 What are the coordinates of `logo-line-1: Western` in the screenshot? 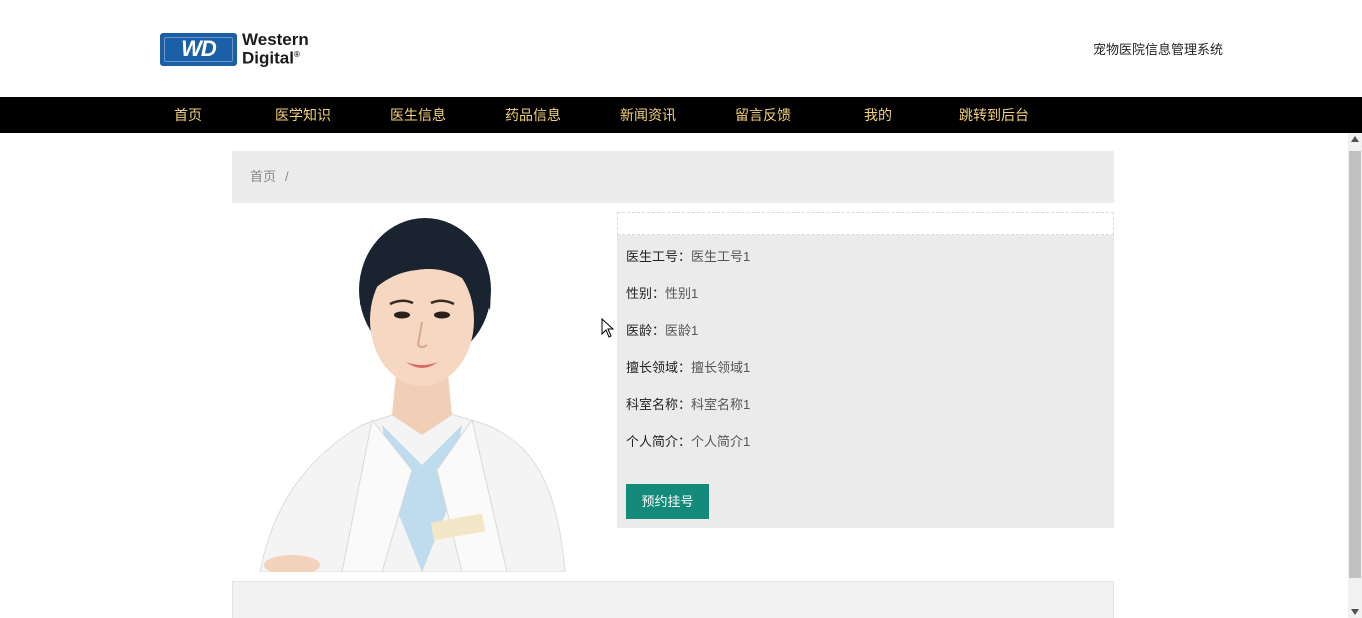 It's located at (275, 40).